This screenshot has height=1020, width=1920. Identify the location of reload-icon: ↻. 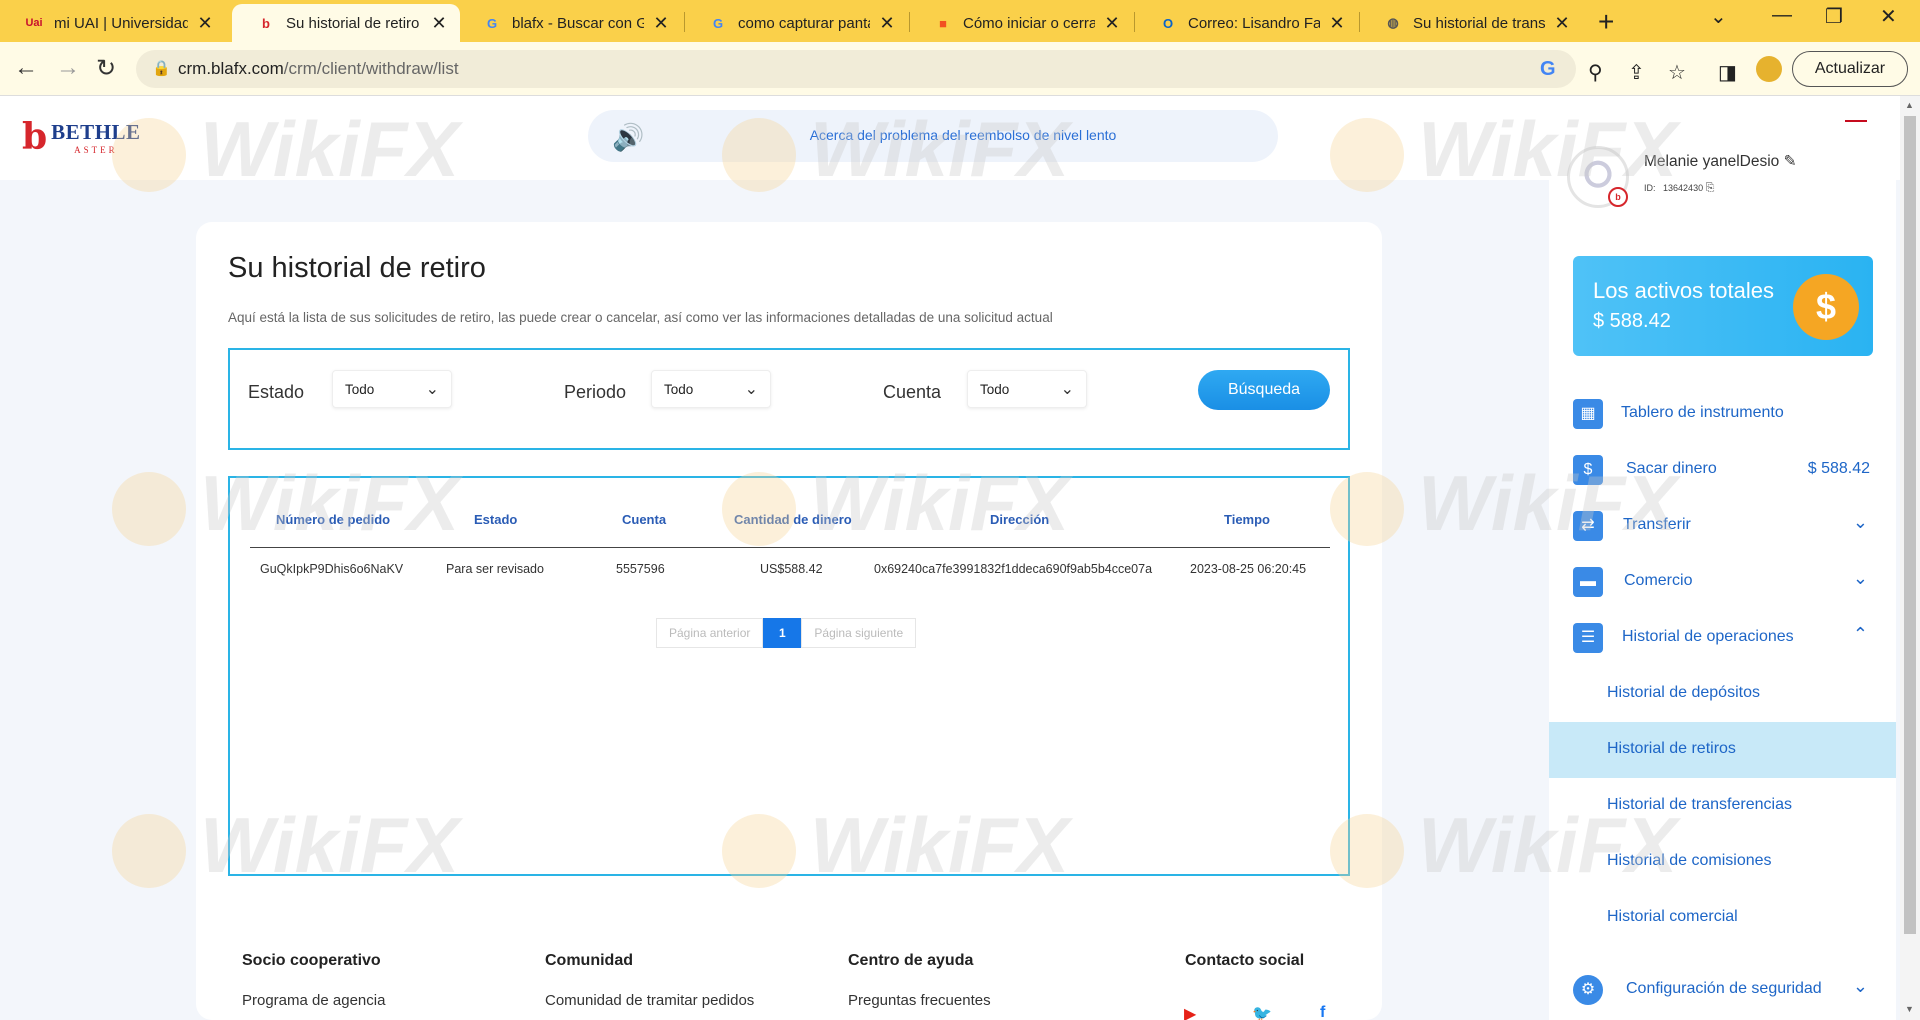
(106, 68).